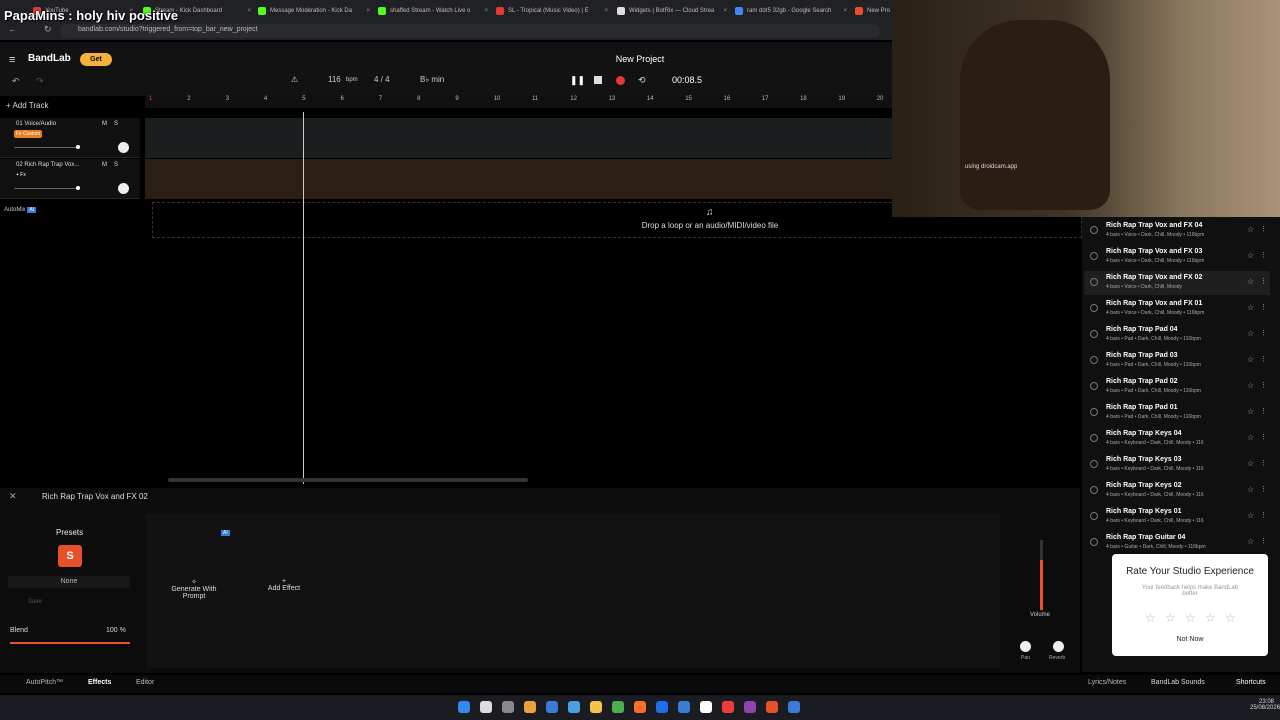  What do you see at coordinates (284, 585) in the screenshot?
I see `add-effect-button: + Add Effect` at bounding box center [284, 585].